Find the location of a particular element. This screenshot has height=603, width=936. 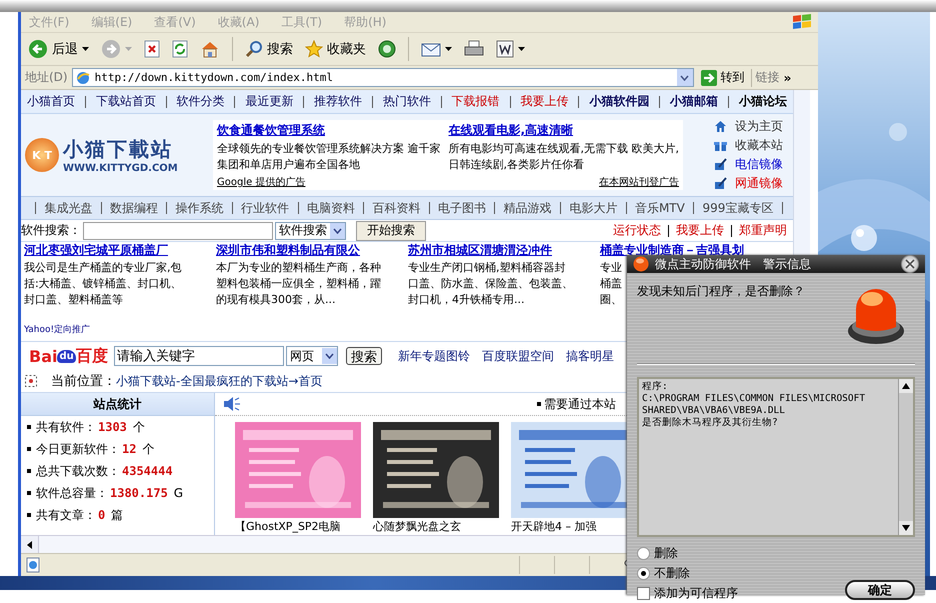

ok-button: 确定 is located at coordinates (880, 590).